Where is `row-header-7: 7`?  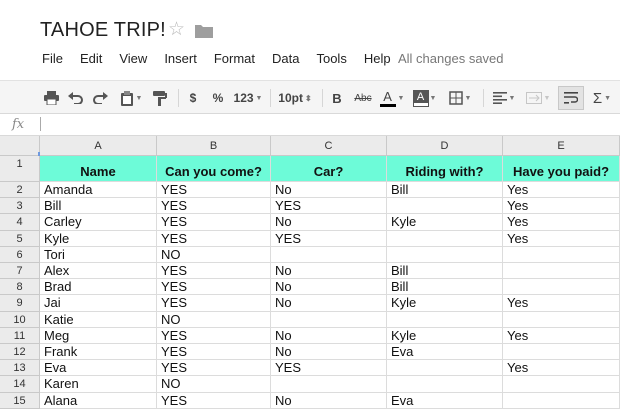
row-header-7: 7 is located at coordinates (20, 271).